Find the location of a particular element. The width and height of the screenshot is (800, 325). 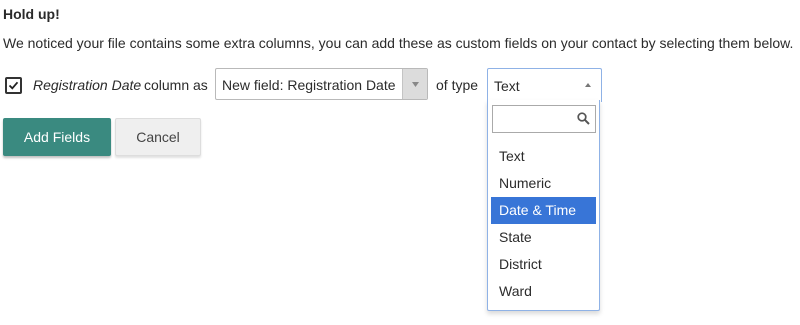

triangle-up-icon is located at coordinates (588, 85).